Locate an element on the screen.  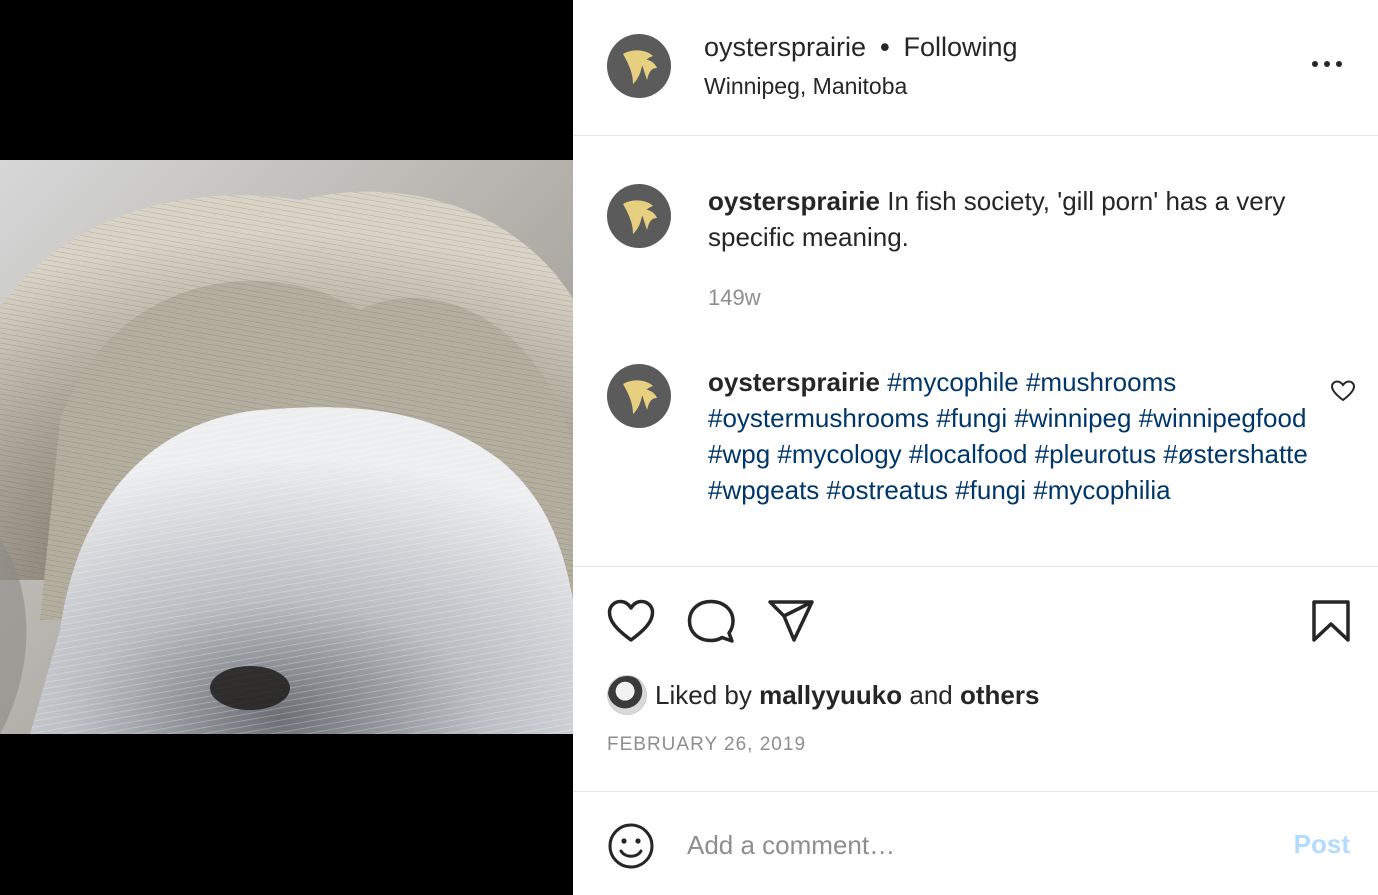
caption-avatar is located at coordinates (639, 216).